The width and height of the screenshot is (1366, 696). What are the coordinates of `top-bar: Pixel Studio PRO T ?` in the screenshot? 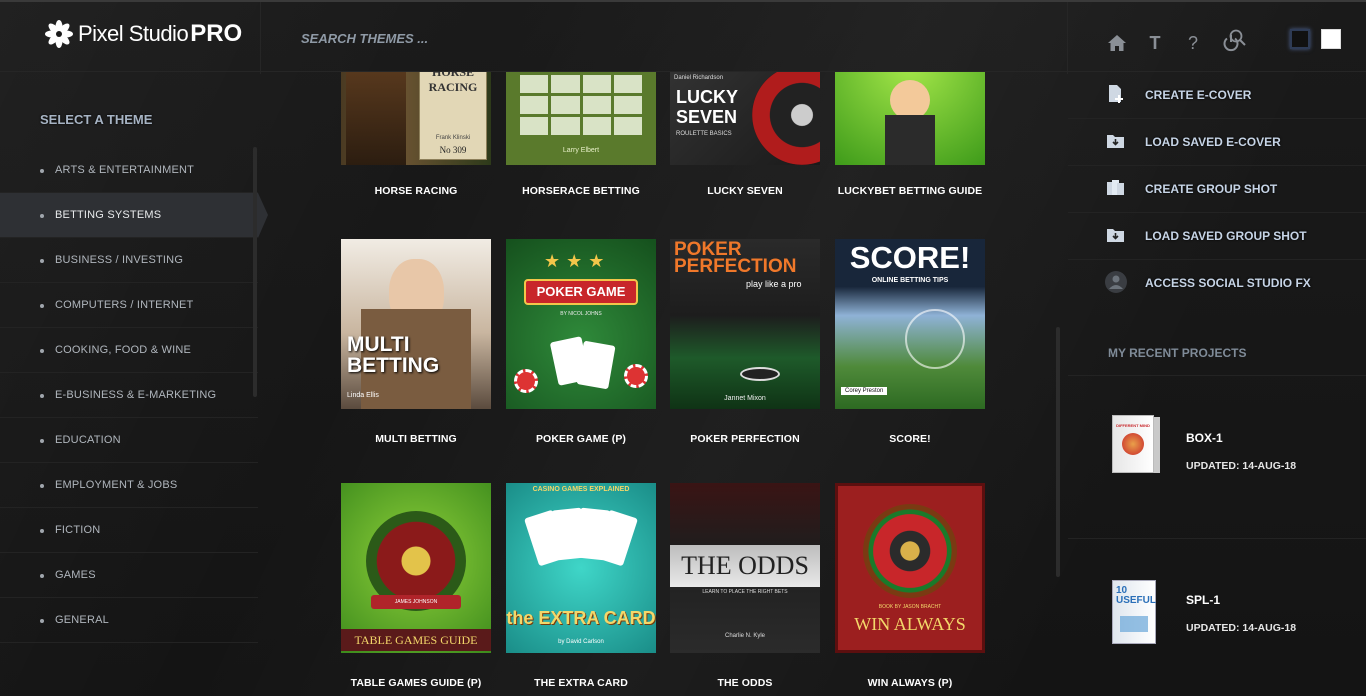 It's located at (683, 37).